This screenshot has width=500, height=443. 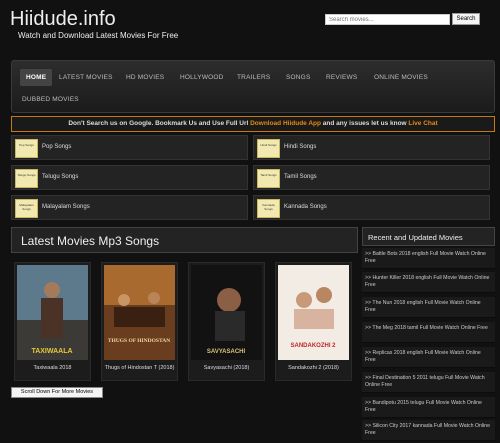 I want to click on nav-trailers: TRAILERS, so click(x=253, y=77).